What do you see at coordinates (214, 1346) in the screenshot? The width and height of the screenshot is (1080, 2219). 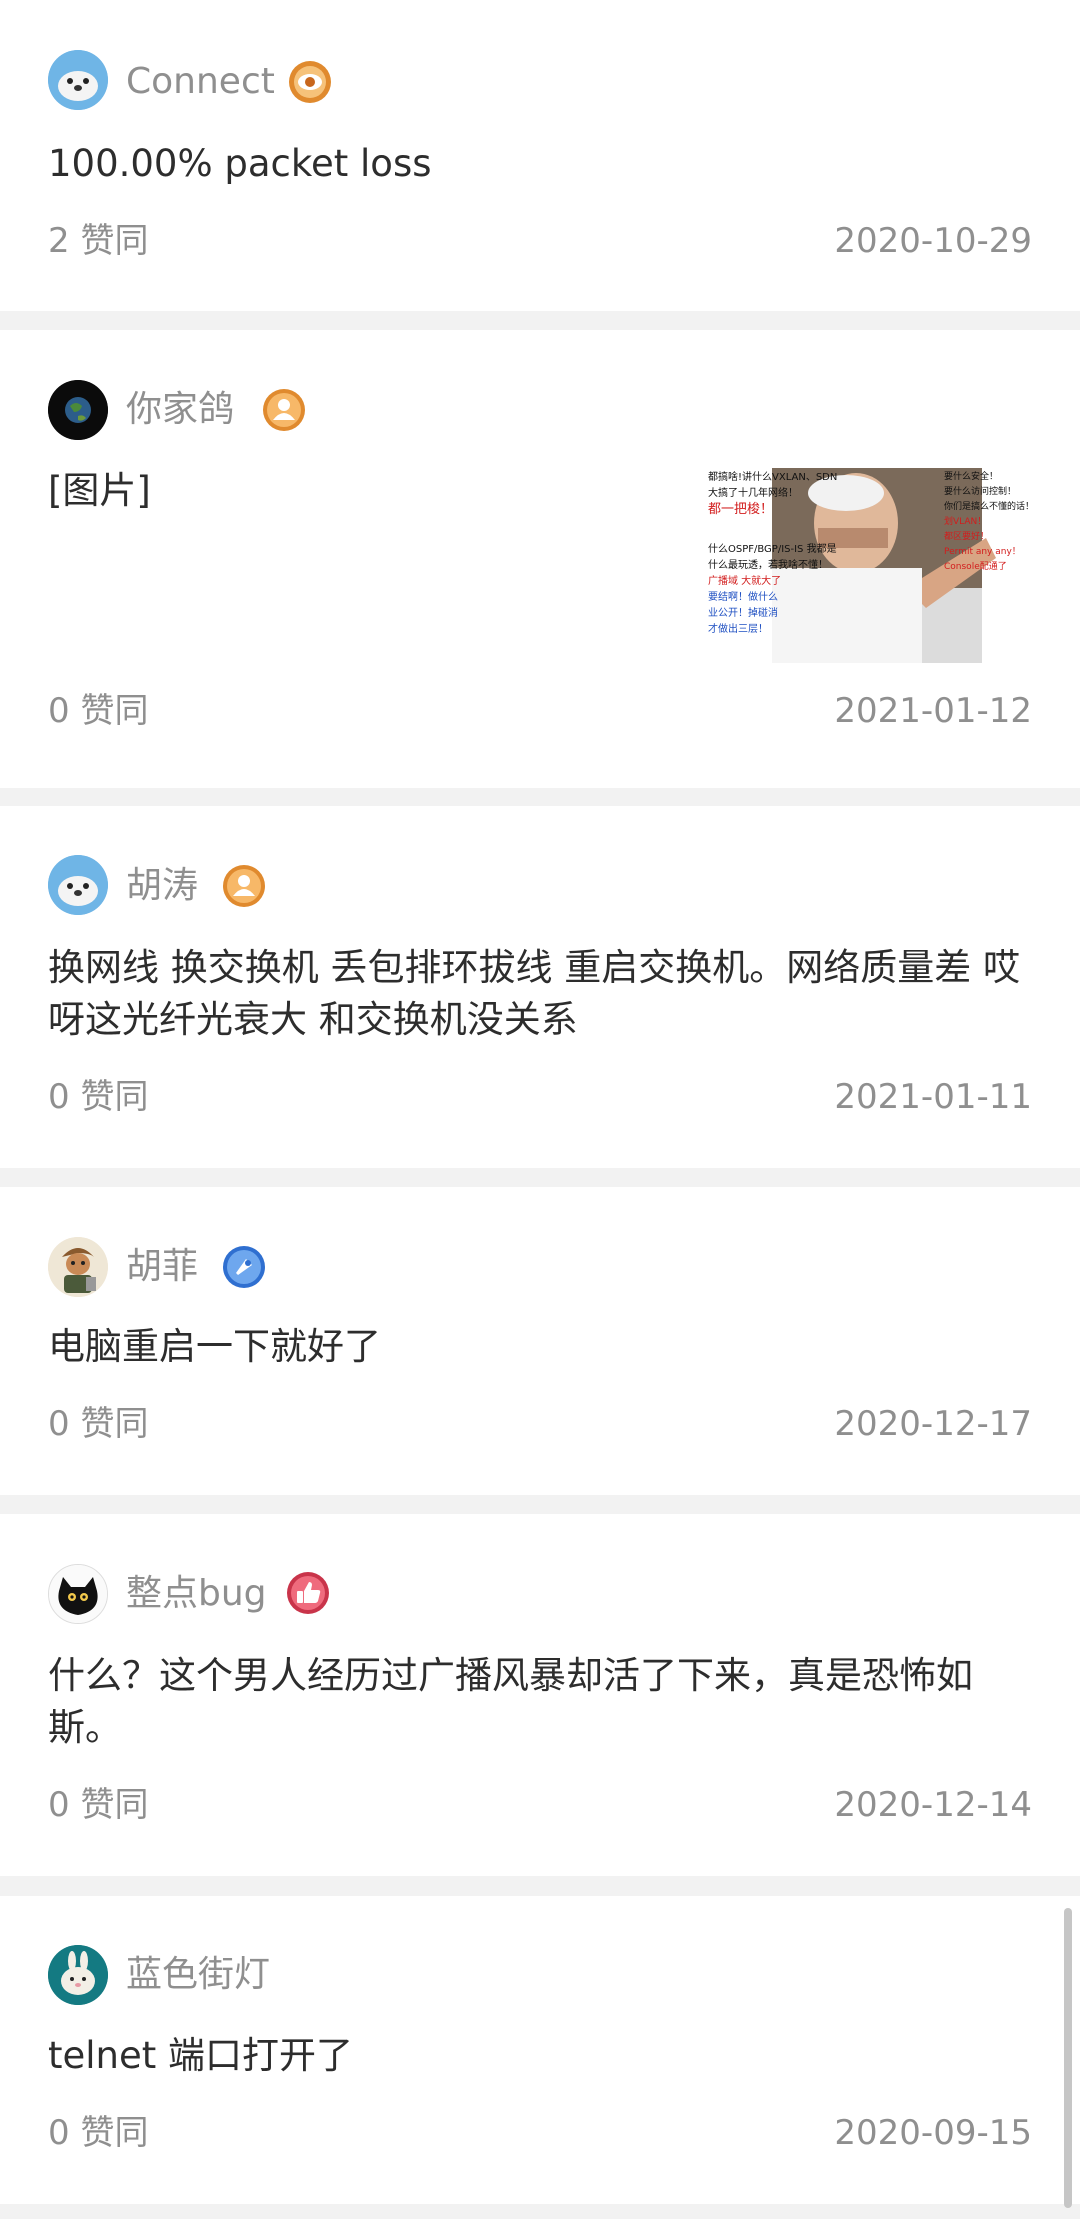 I see `comment-text: 电脑重启一下就好了` at bounding box center [214, 1346].